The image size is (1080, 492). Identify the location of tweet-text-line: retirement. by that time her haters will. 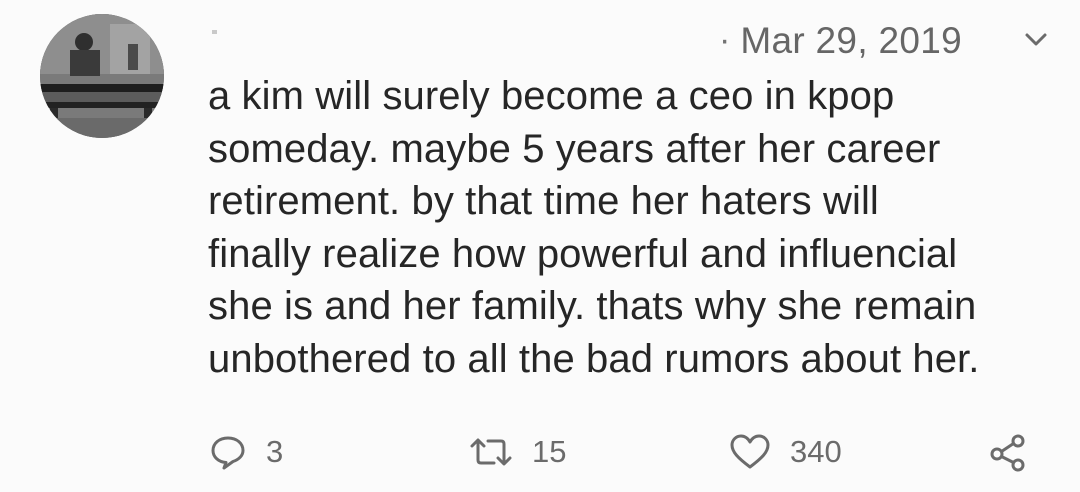
(543, 201).